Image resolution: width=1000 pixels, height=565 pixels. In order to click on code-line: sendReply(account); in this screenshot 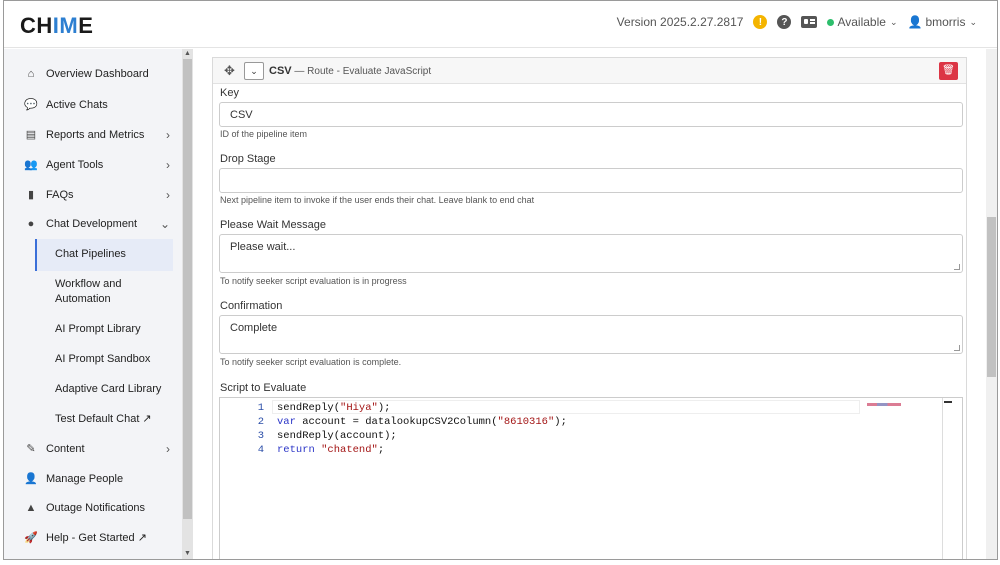, I will do `click(337, 436)`.